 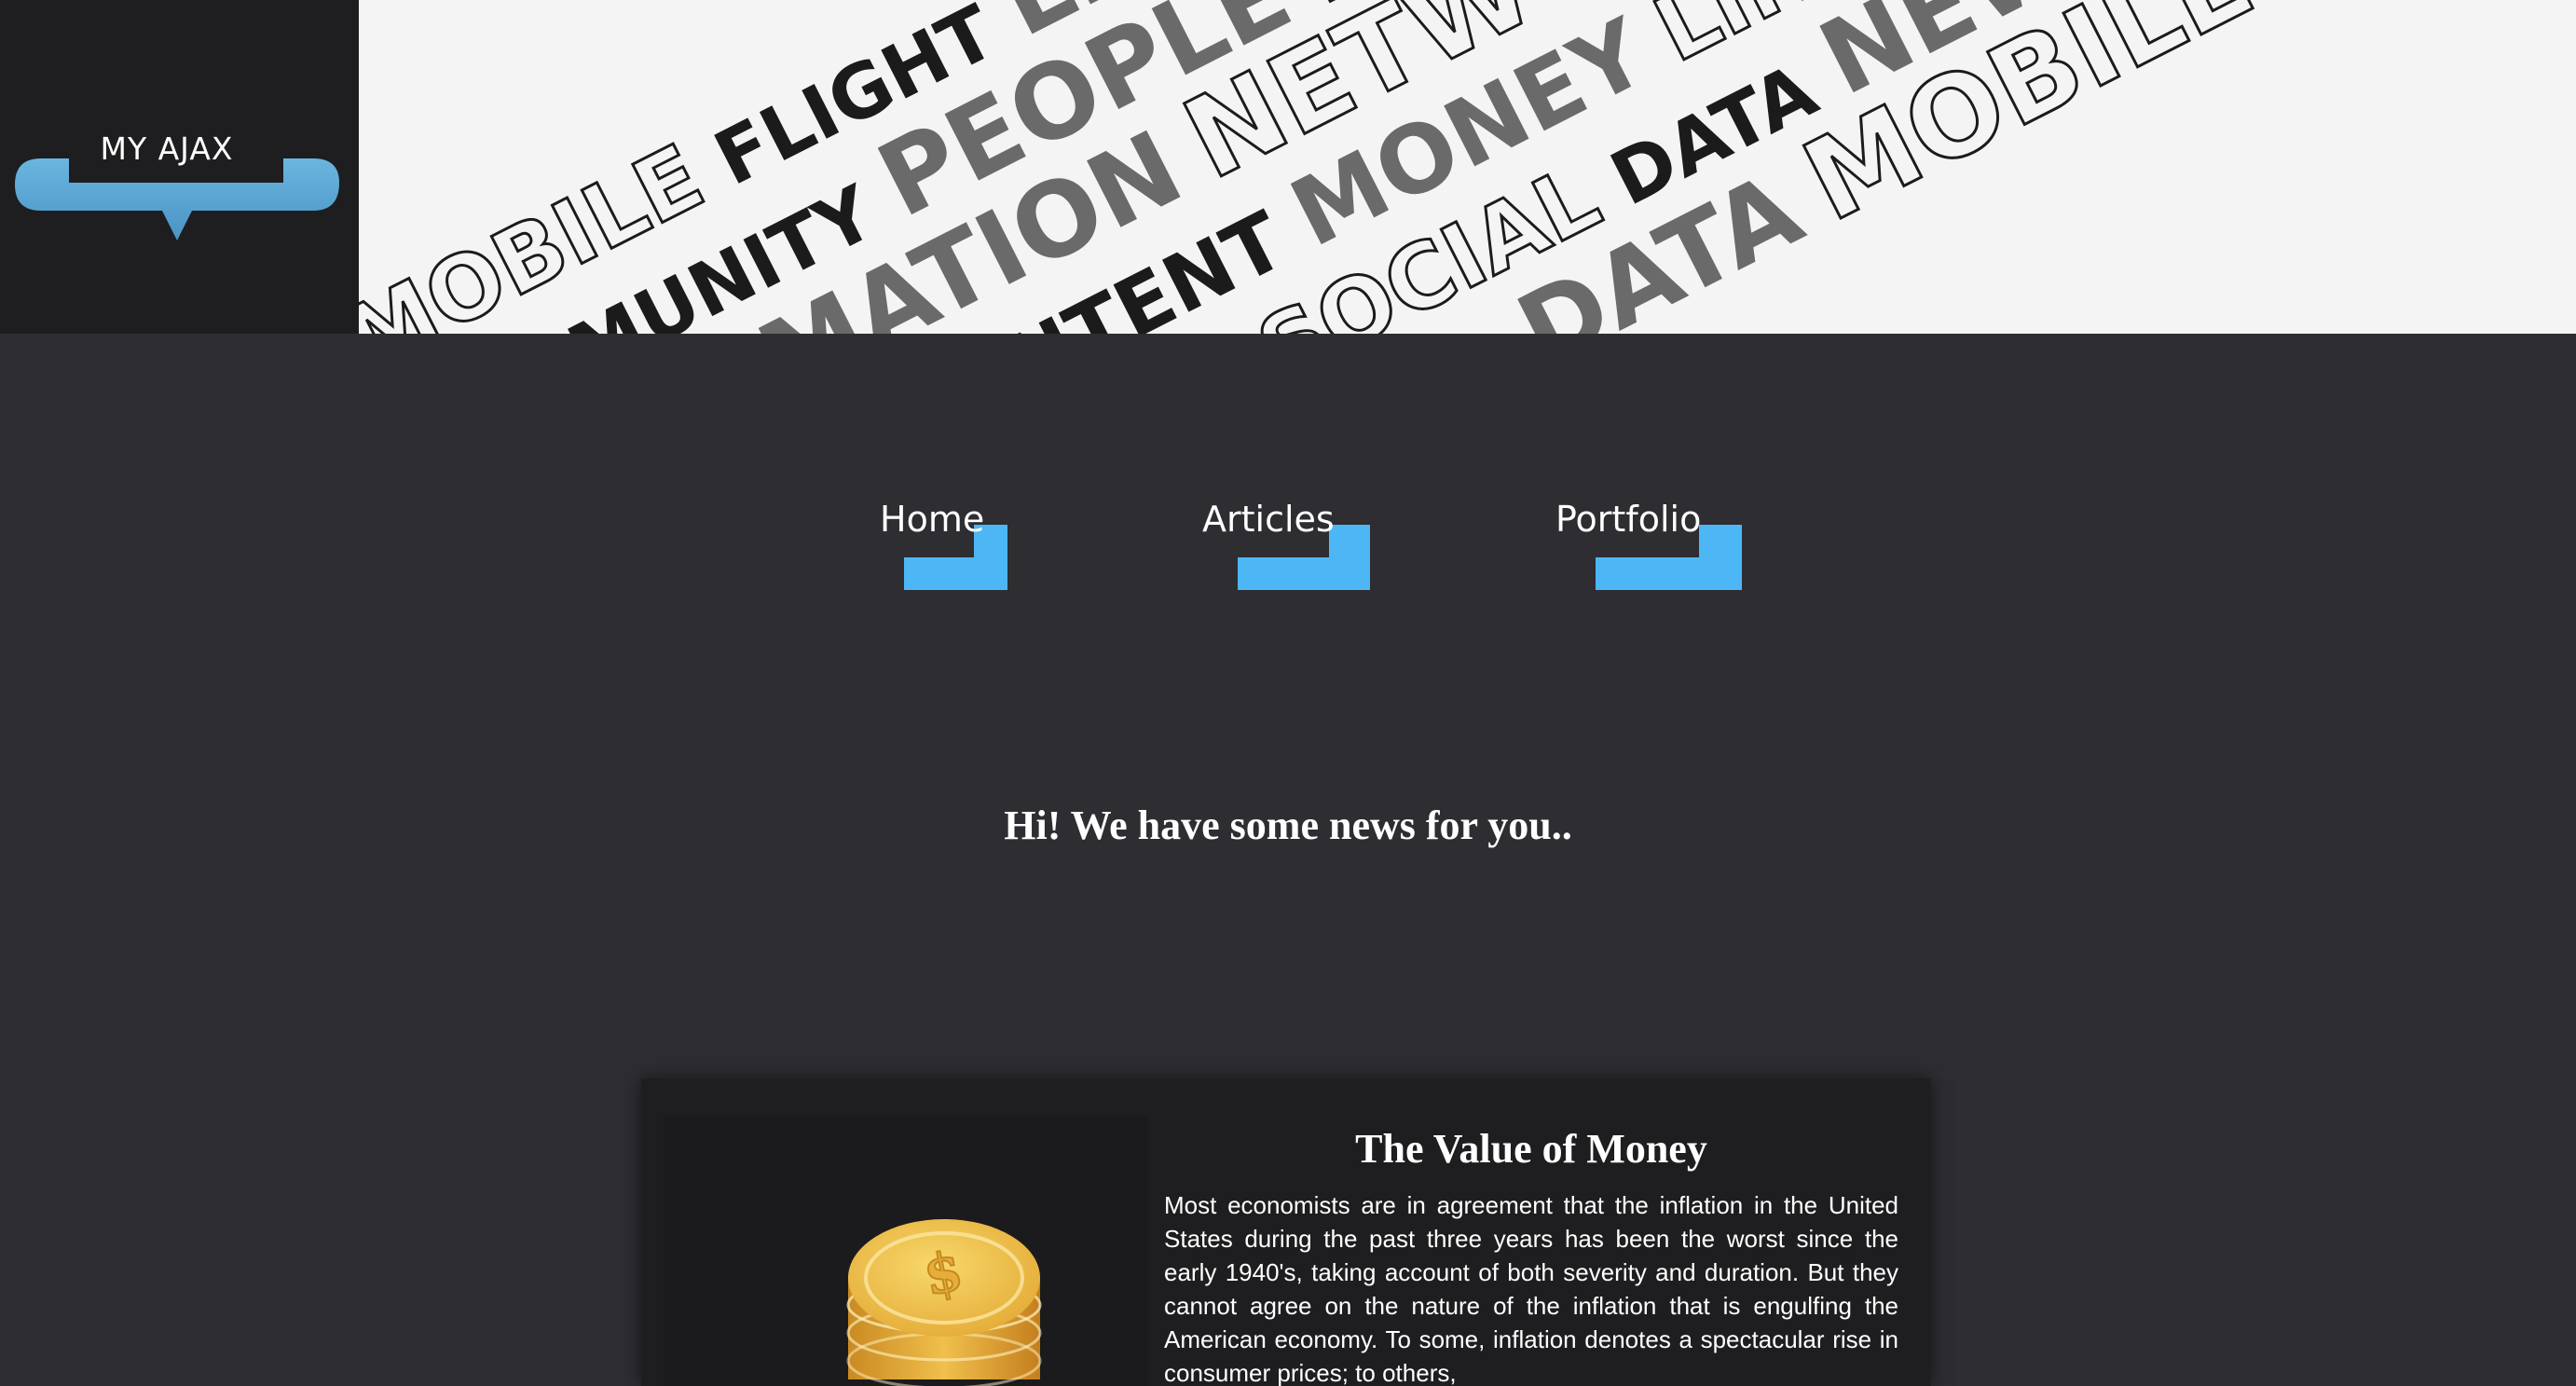 What do you see at coordinates (177, 199) in the screenshot?
I see `speech-bubble-icon` at bounding box center [177, 199].